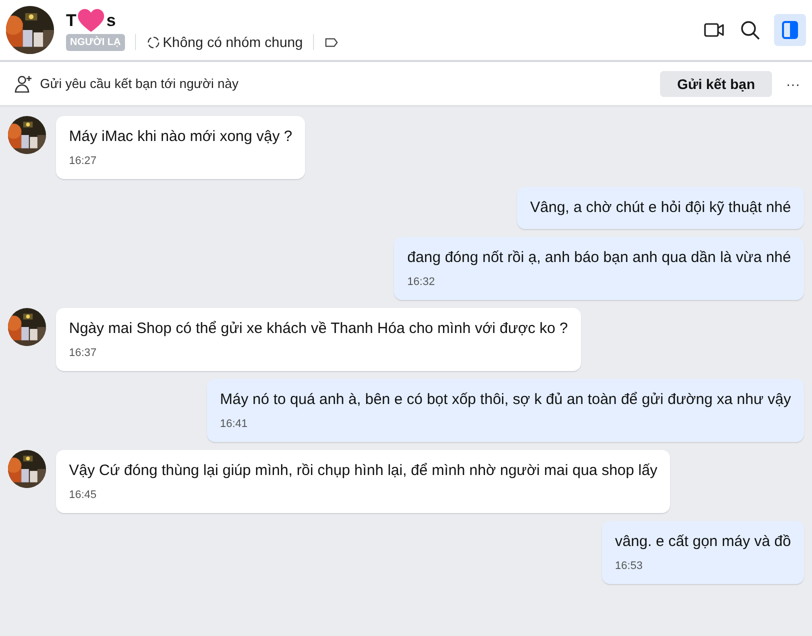 The height and width of the screenshot is (636, 812). What do you see at coordinates (83, 161) in the screenshot?
I see `message-time: 16:27` at bounding box center [83, 161].